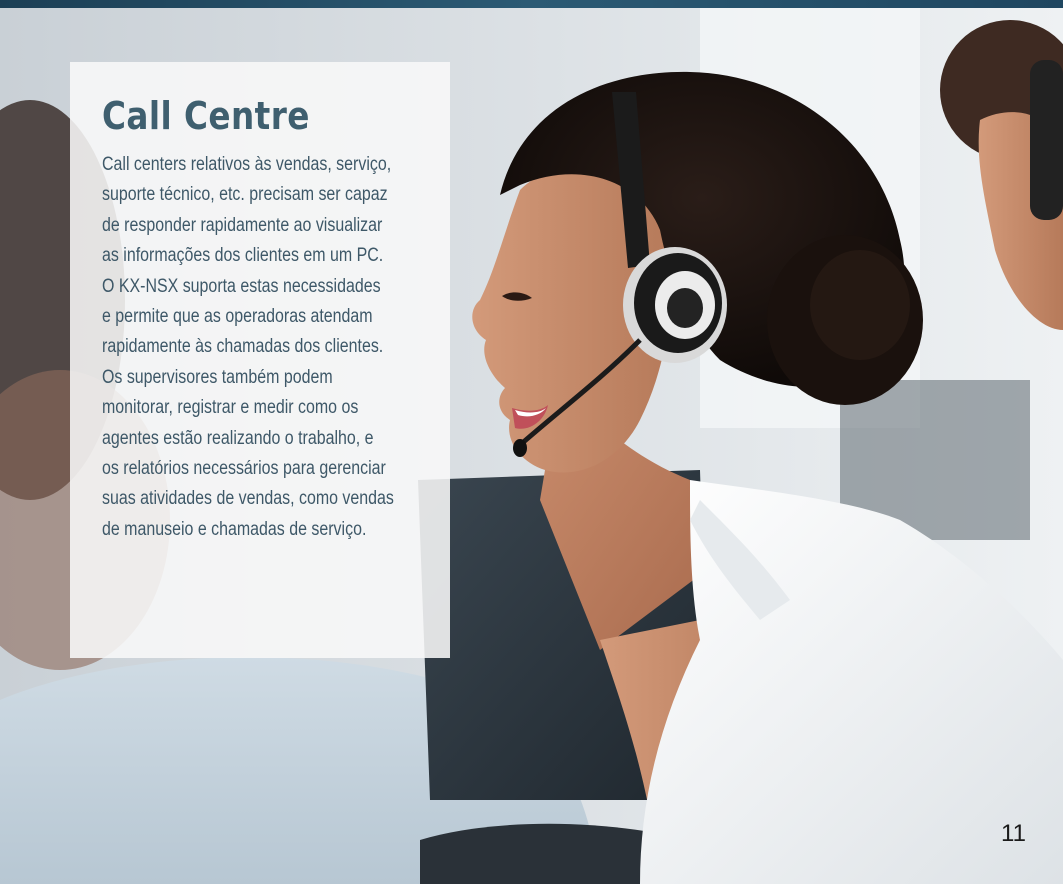 The image size is (1063, 884). Describe the element at coordinates (244, 469) in the screenshot. I see `body-line: os relatórios necessários para gerenciar` at that location.